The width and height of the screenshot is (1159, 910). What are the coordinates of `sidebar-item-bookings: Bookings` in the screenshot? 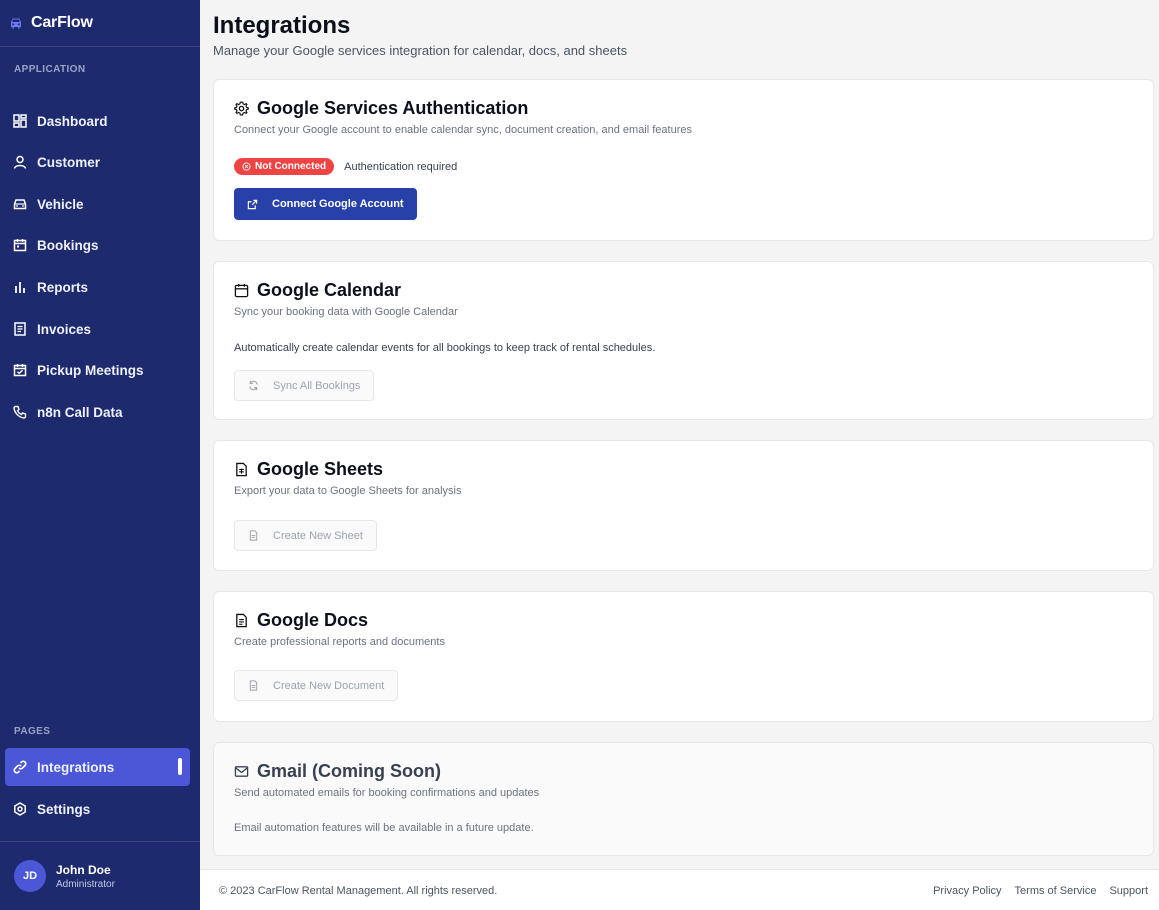 It's located at (97, 245).